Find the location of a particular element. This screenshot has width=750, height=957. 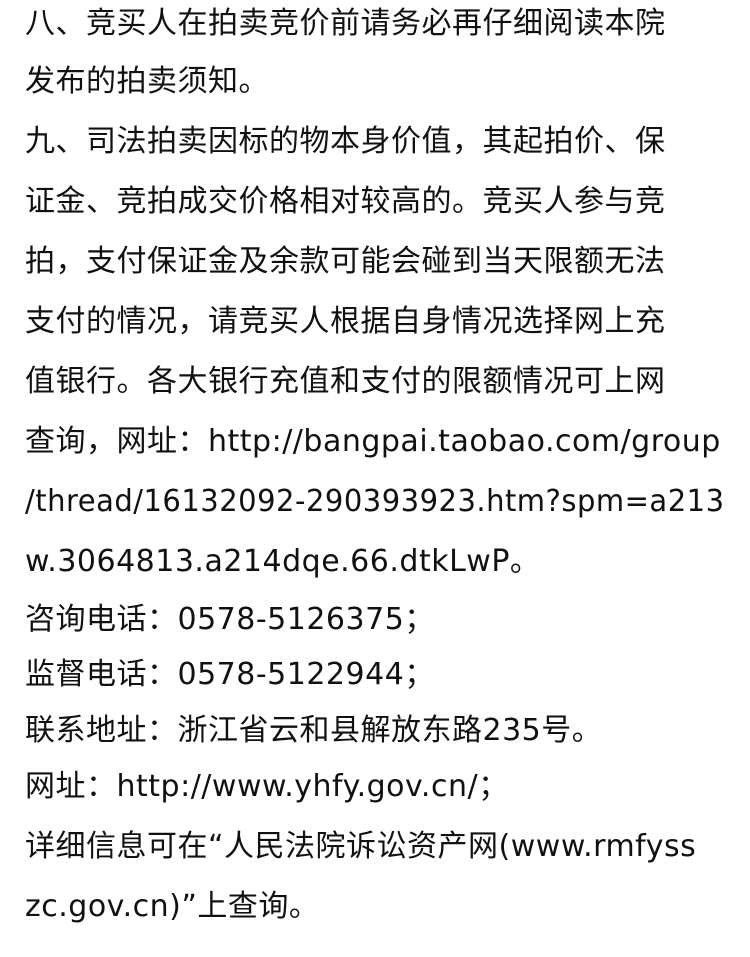

supervise-phone-line: 监督电话：0578-5122944； is located at coordinates (230, 674).